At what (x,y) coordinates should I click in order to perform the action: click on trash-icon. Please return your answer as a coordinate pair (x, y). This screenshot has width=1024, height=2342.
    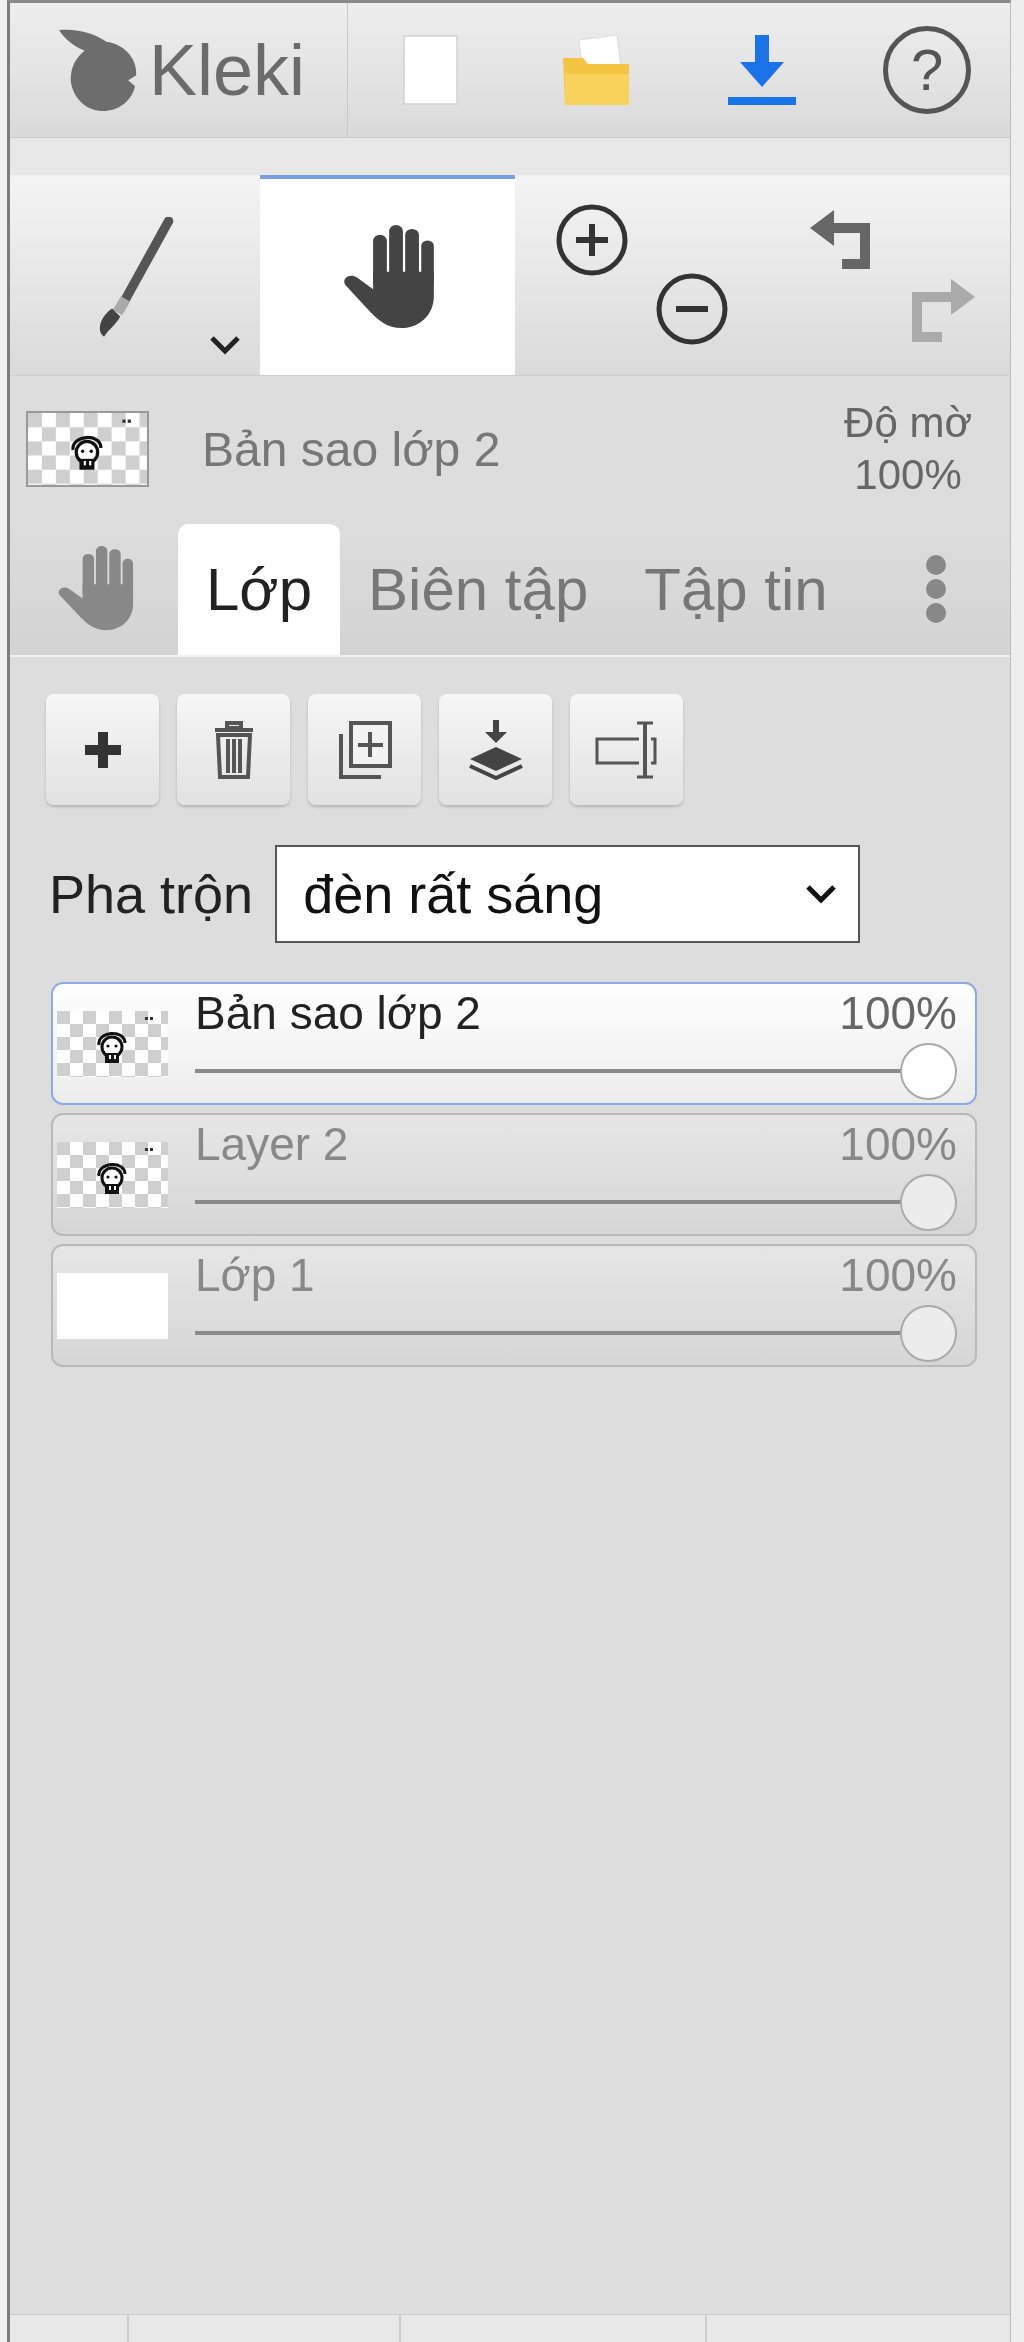
    Looking at the image, I should click on (233, 749).